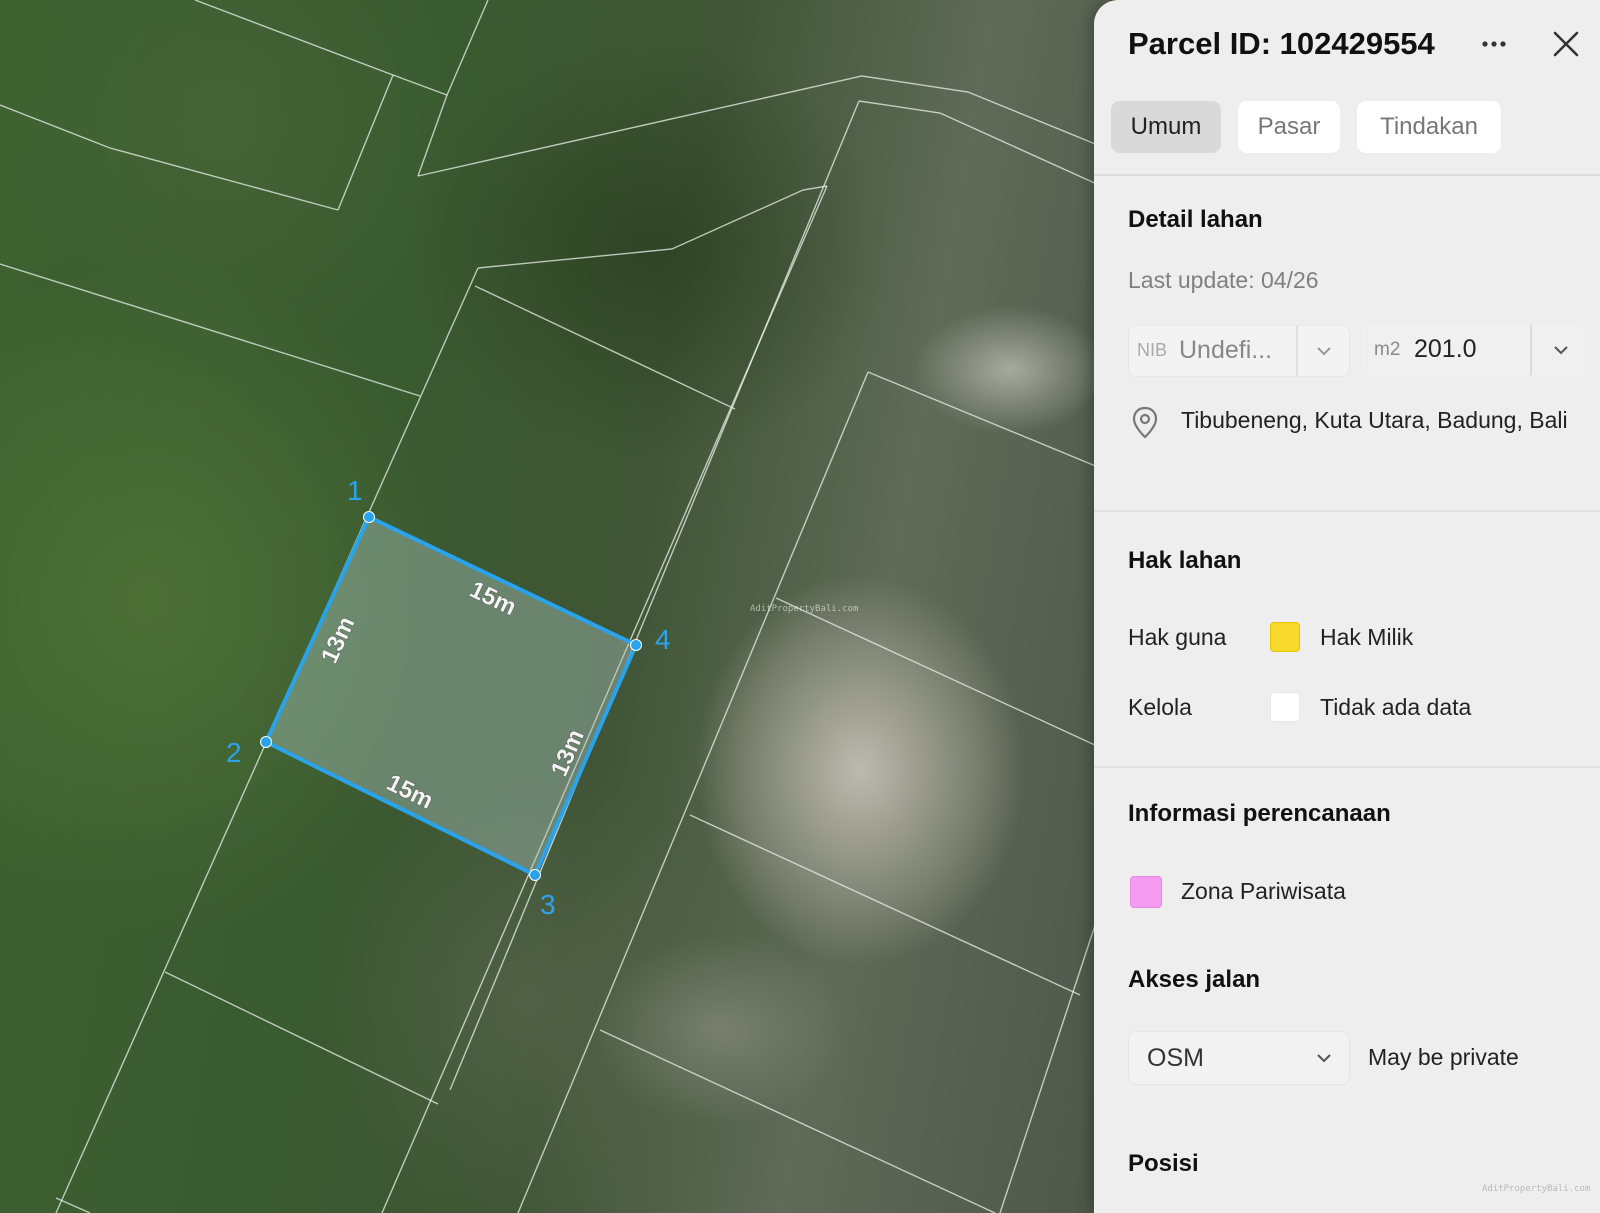 Image resolution: width=1600 pixels, height=1213 pixels. I want to click on section-heading-position: Posisi, so click(1163, 1163).